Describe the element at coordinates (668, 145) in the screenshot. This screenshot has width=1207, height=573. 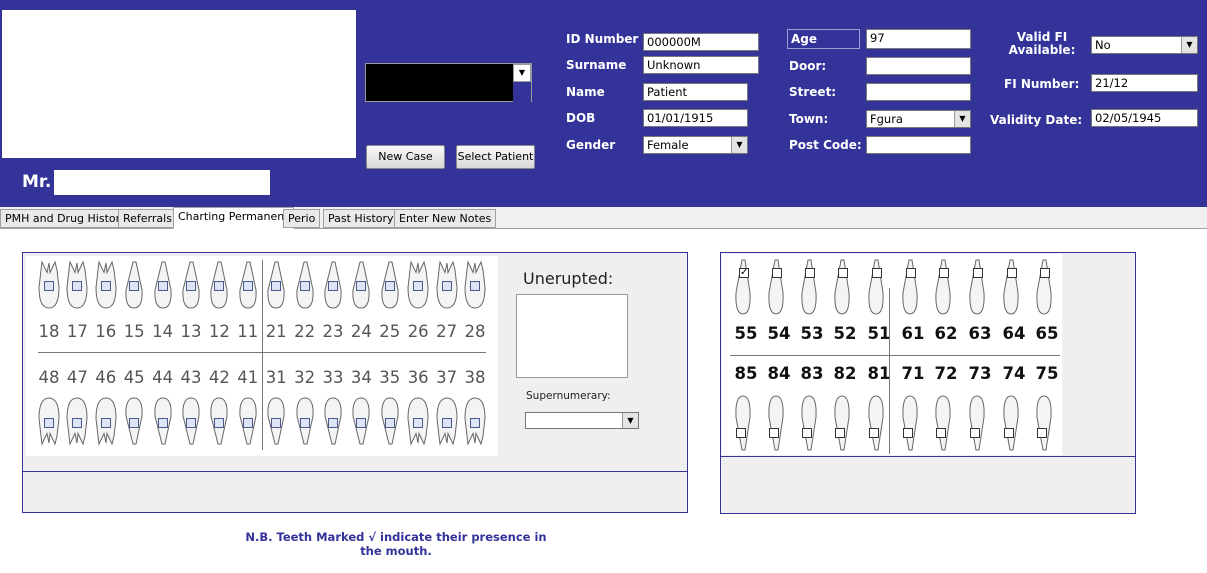
I see `gender-value: Female` at that location.